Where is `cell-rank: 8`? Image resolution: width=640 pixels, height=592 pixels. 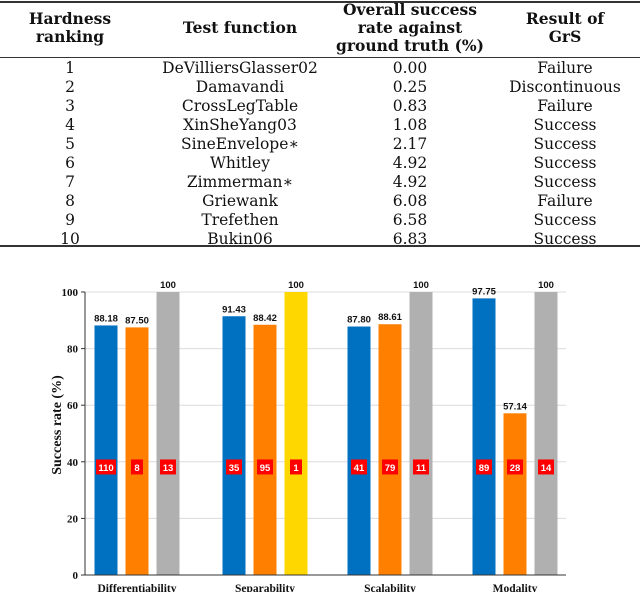 cell-rank: 8 is located at coordinates (70, 201).